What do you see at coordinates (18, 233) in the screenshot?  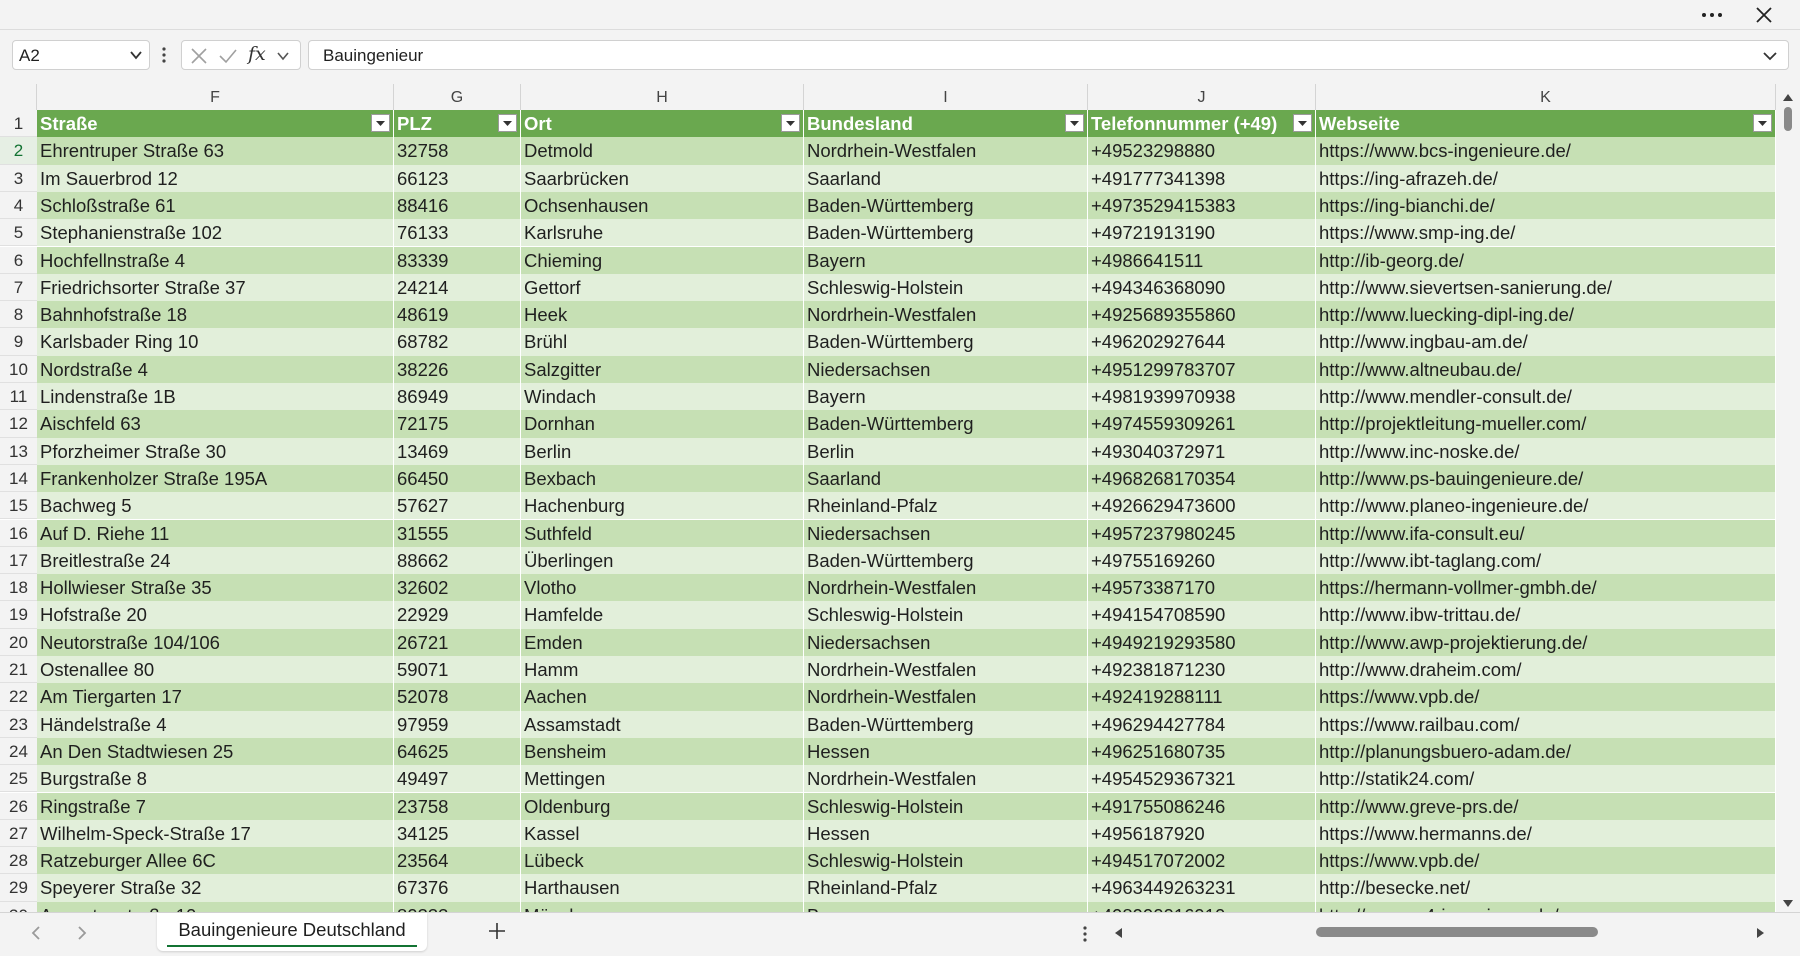 I see `row-number: 5` at bounding box center [18, 233].